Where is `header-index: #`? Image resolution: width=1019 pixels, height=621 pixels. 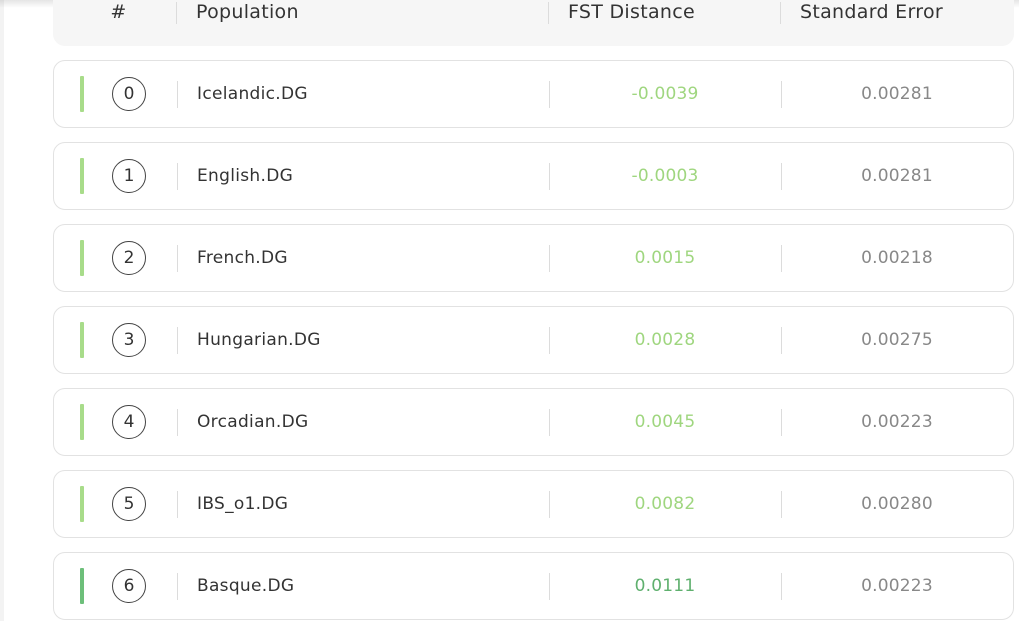
header-index: # is located at coordinates (118, 12).